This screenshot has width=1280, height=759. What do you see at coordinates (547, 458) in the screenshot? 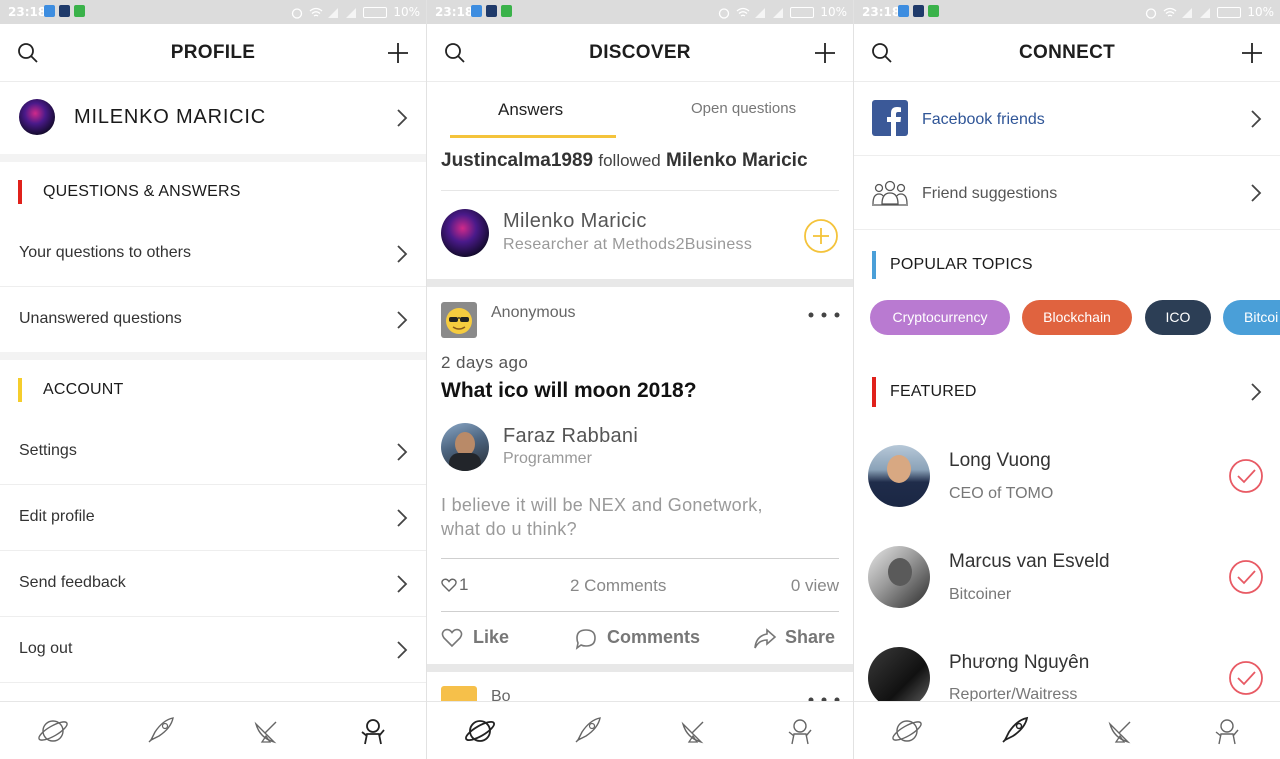
I see `answerer-role: Programmer` at bounding box center [547, 458].